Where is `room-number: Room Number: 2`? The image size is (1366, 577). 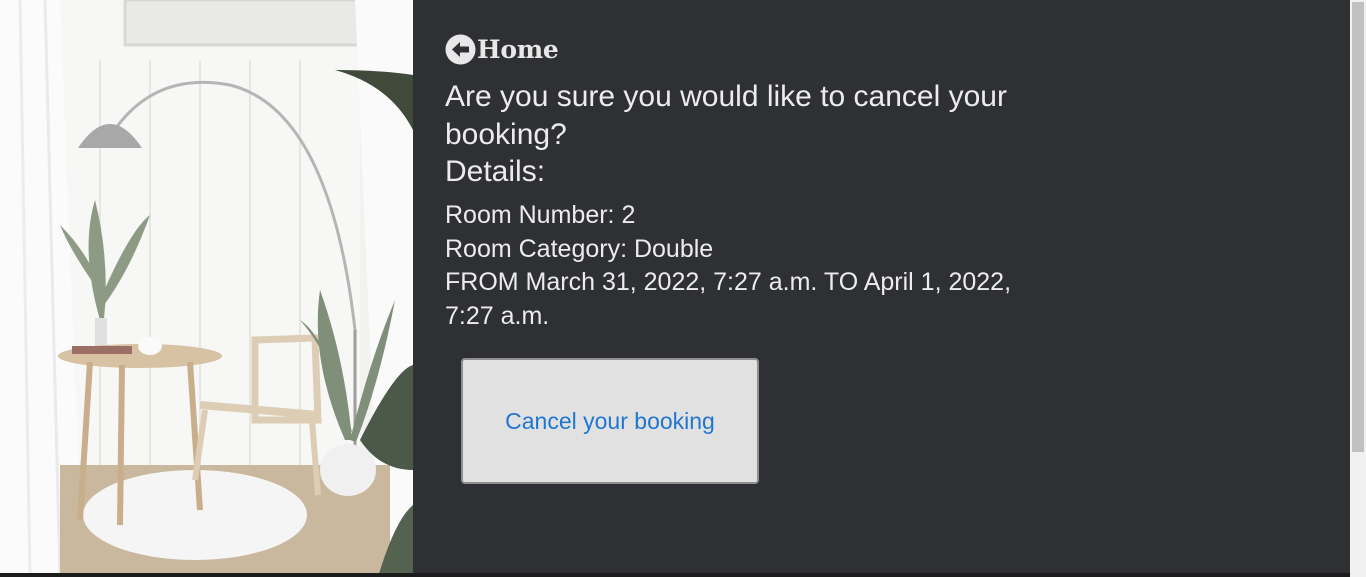 room-number: Room Number: 2 is located at coordinates (540, 215).